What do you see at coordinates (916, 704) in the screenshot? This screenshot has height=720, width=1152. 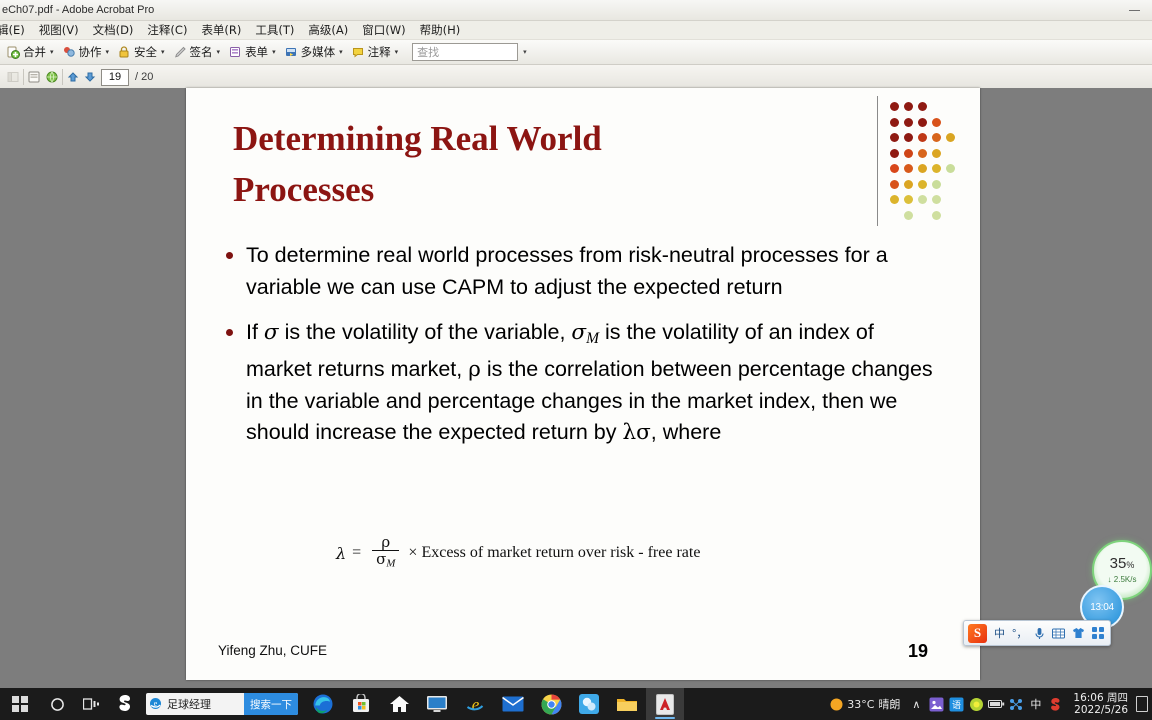 I see `show-hidden-icons-chevron-icon: ∧` at bounding box center [916, 704].